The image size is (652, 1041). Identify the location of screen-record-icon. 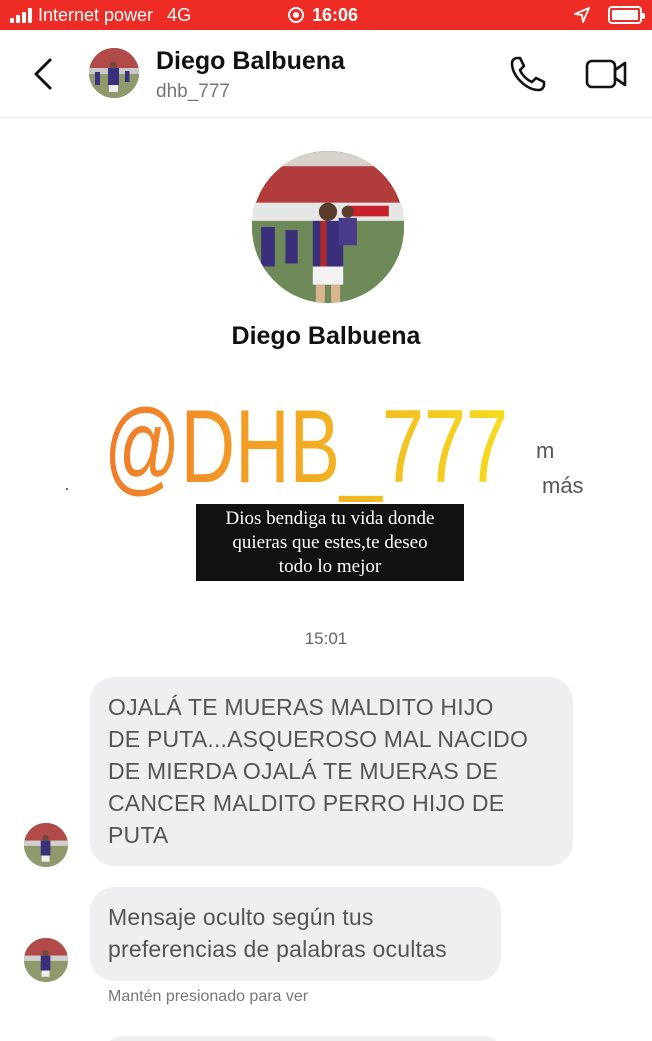
(296, 15).